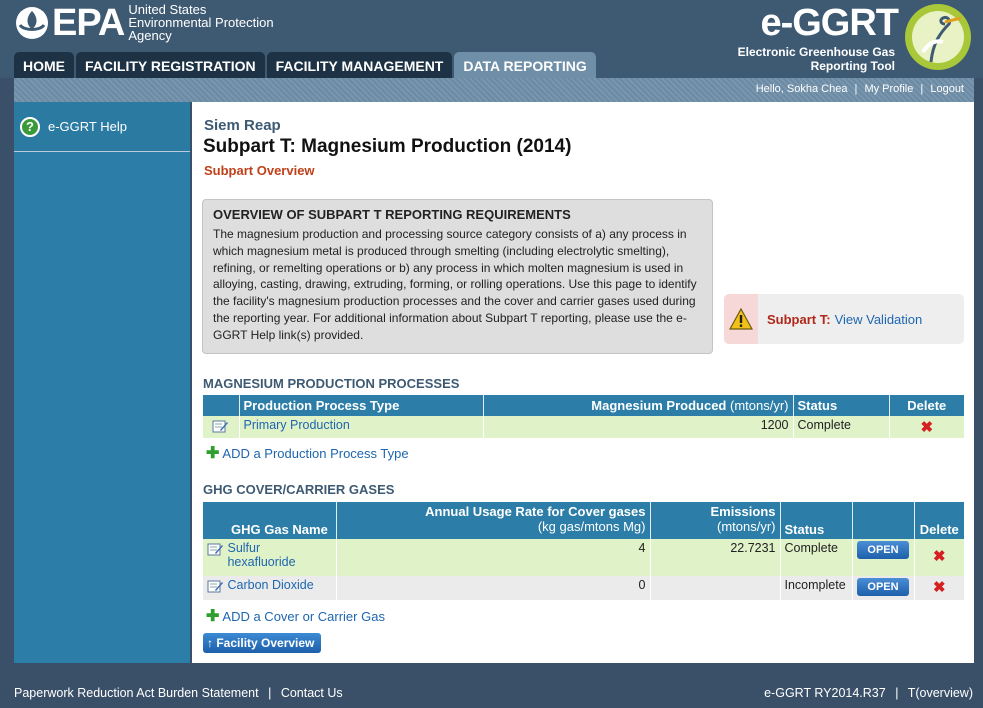 Image resolution: width=983 pixels, height=708 pixels. I want to click on version-text: e-GGRT RY2014.R37, so click(825, 693).